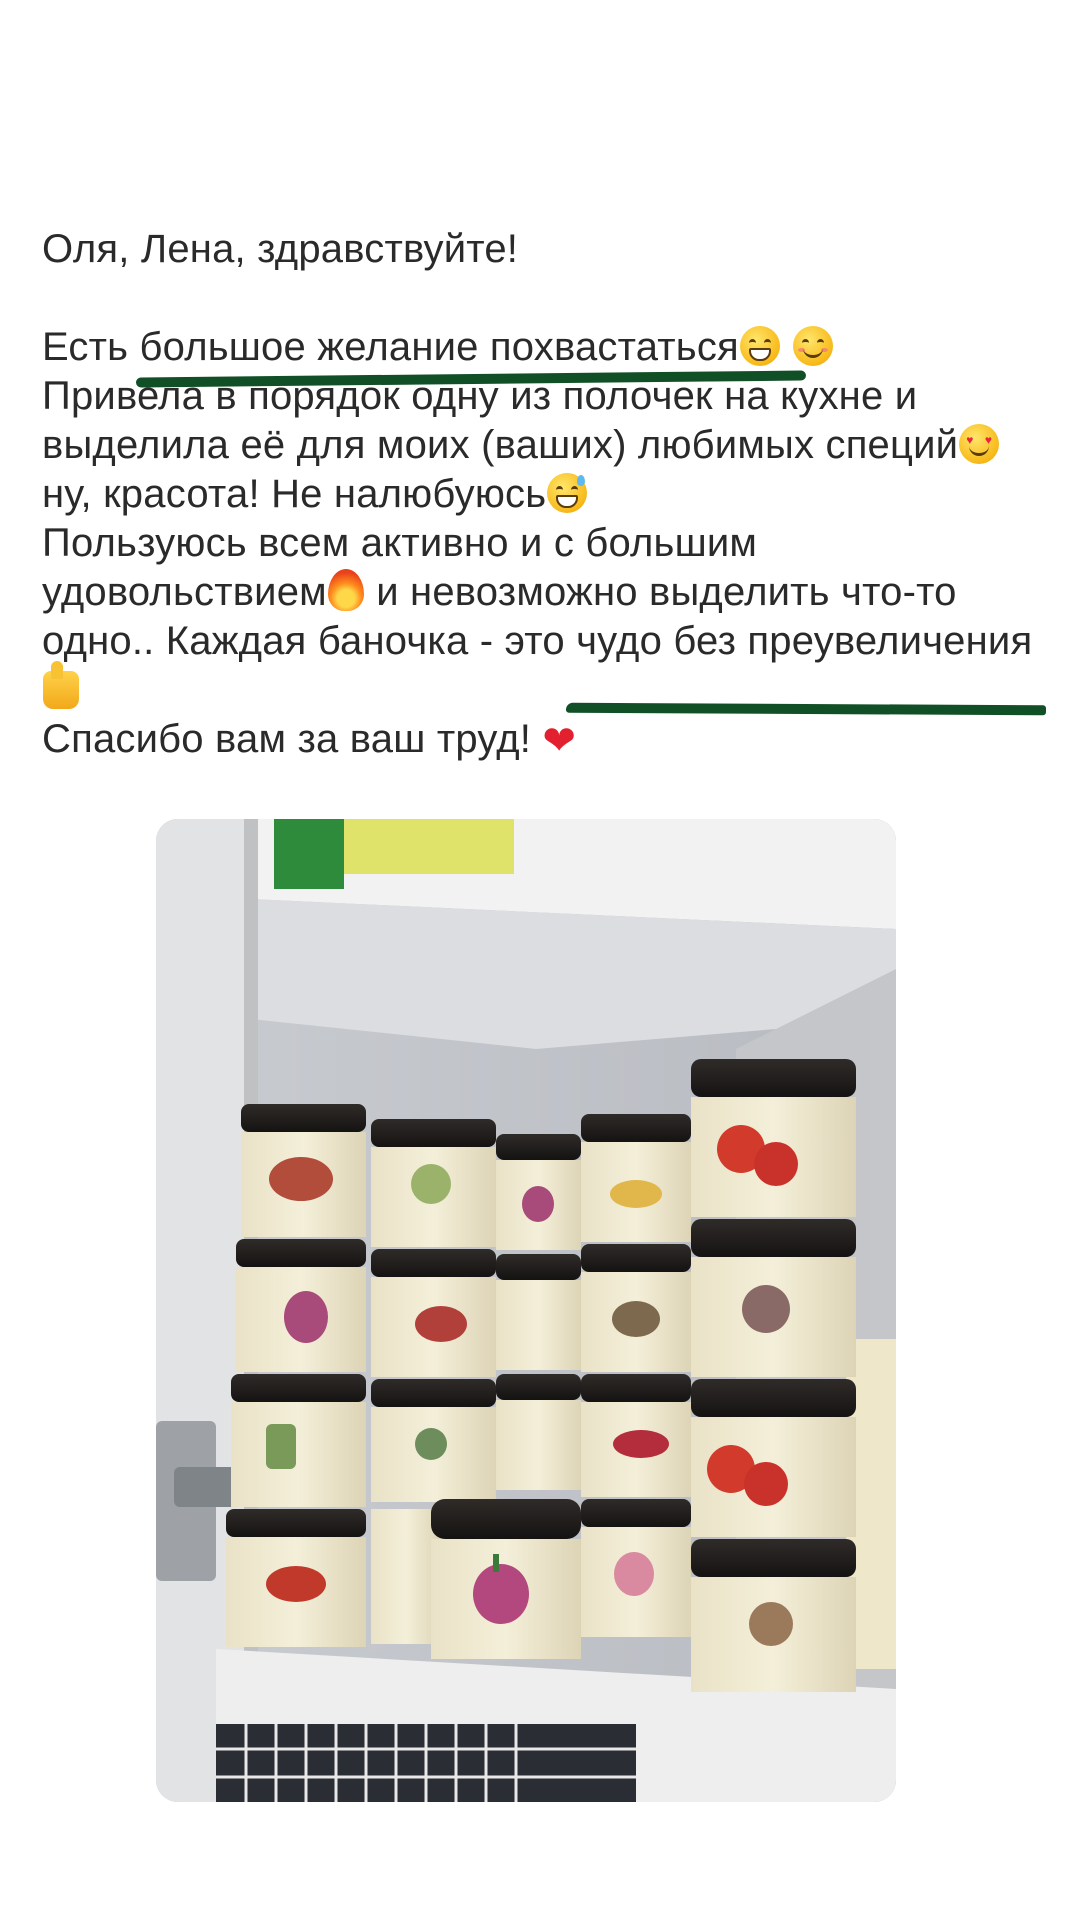 Image resolution: width=1080 pixels, height=1920 pixels. I want to click on closing-text: Спасибо вам за ваш труд!, so click(292, 739).